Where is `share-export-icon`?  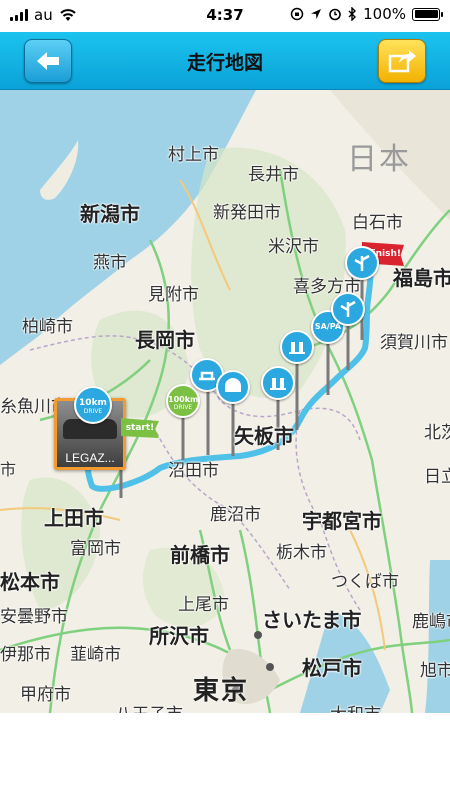
share-export-icon is located at coordinates (402, 61).